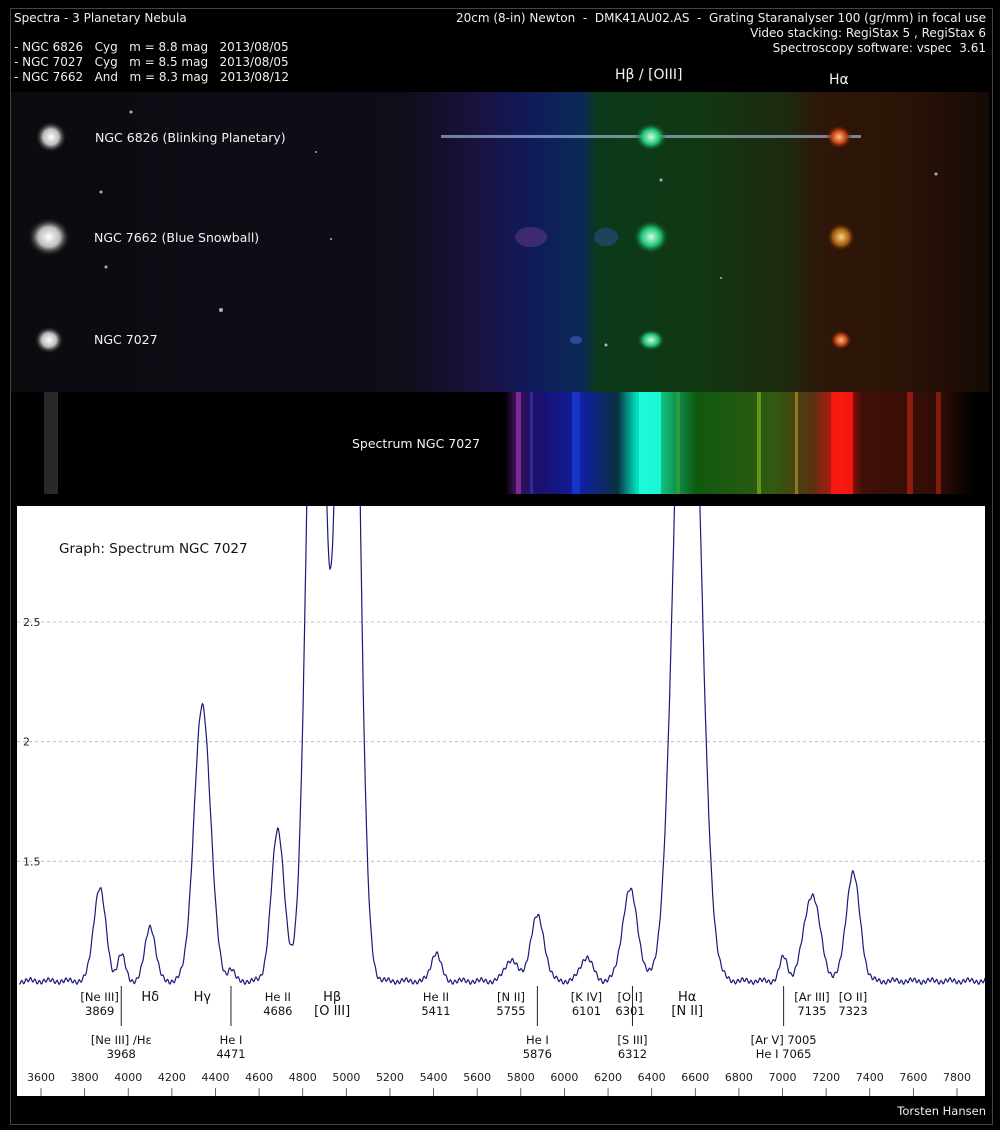  I want to click on annotation-label: [O I], so click(630, 997).